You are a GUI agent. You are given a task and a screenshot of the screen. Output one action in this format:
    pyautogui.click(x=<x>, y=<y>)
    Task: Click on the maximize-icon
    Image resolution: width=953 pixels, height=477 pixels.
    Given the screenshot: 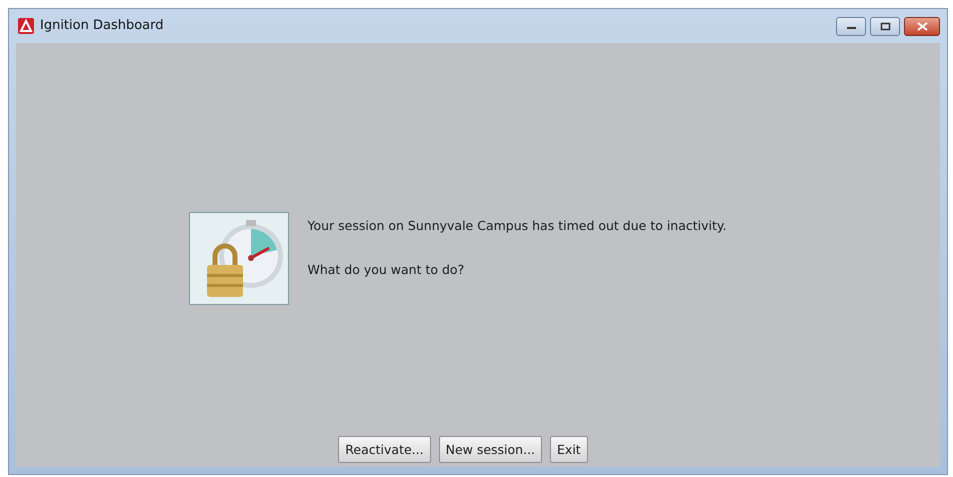 What is the action you would take?
    pyautogui.click(x=885, y=26)
    